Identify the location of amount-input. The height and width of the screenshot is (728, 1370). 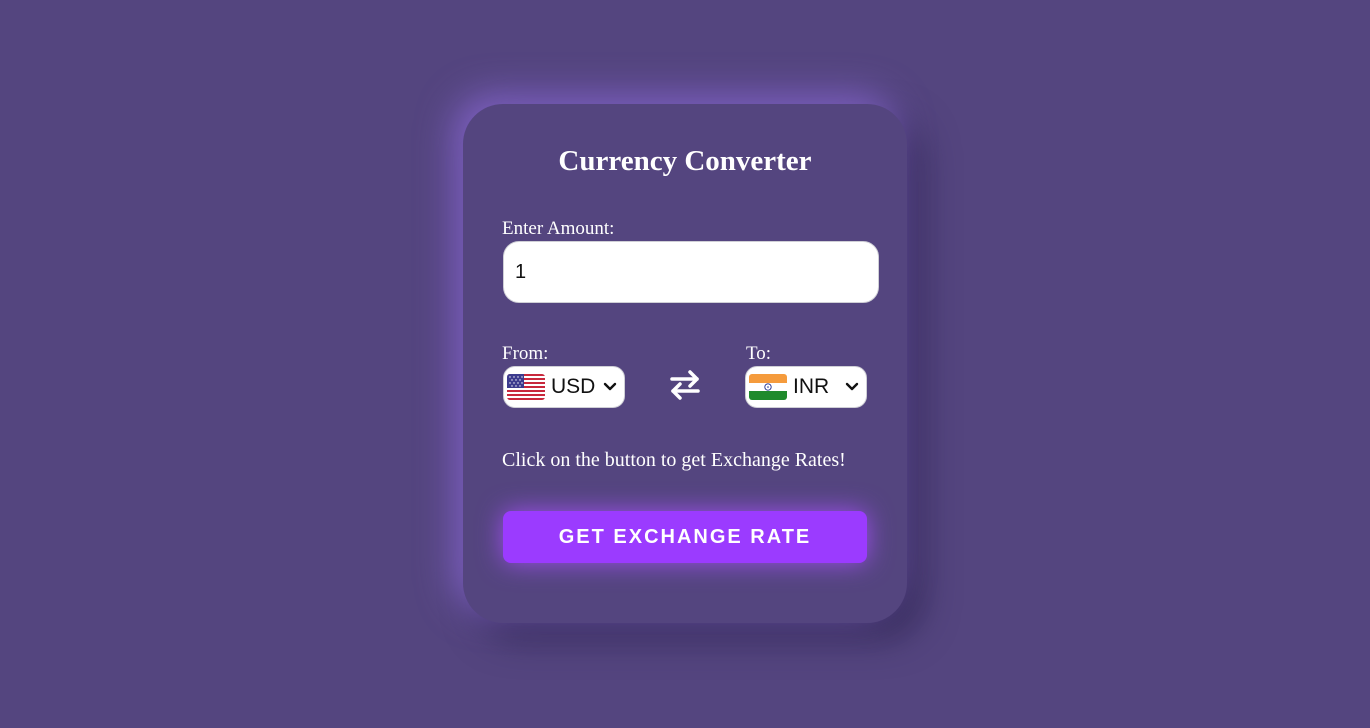
(691, 272).